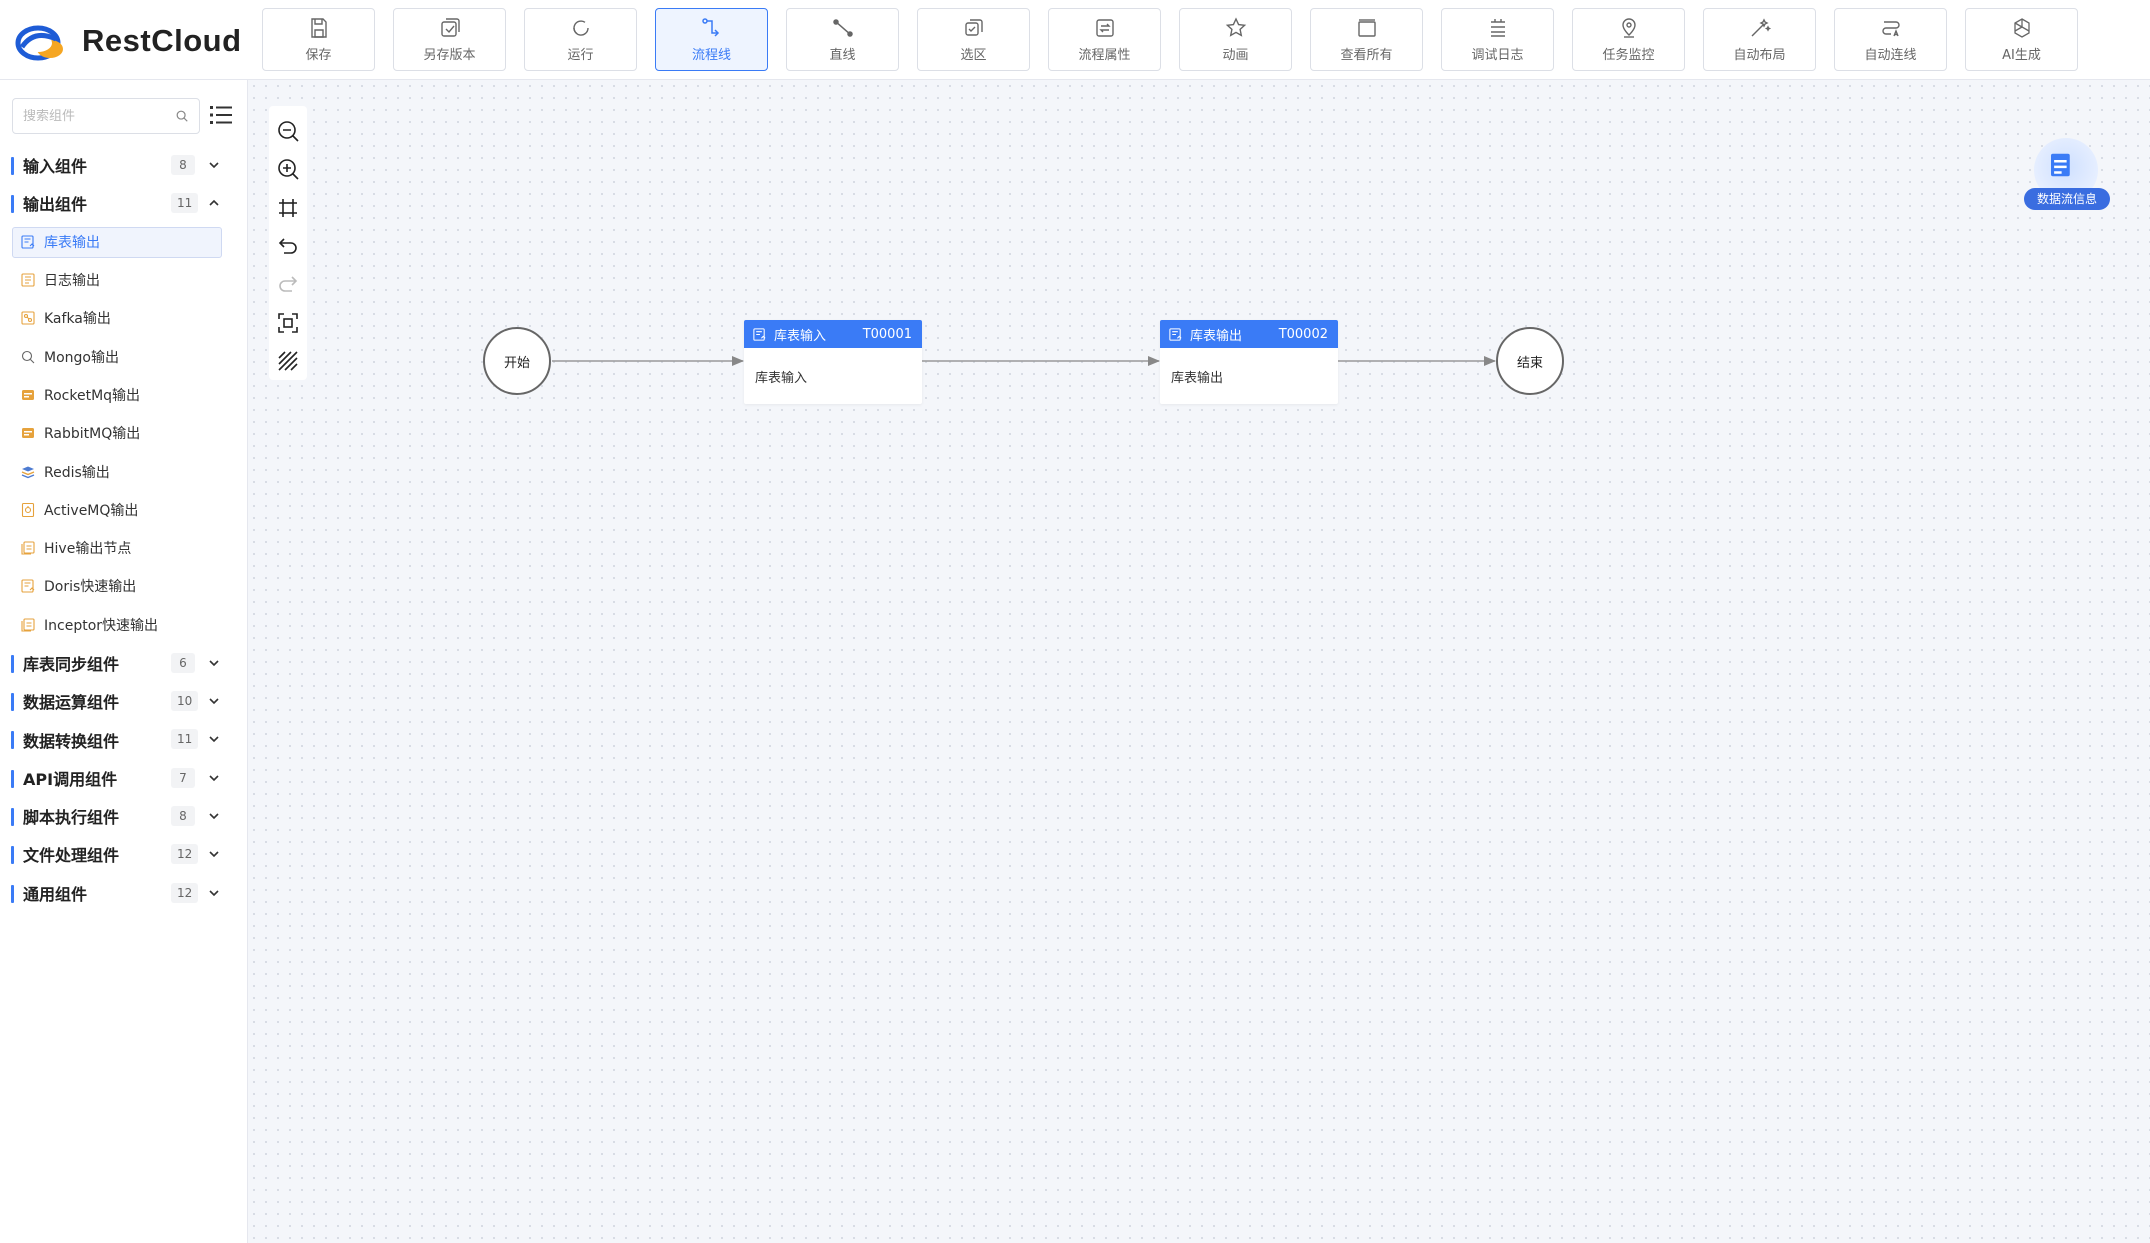 The height and width of the screenshot is (1243, 2150). I want to click on group-script-exec-components: 脚本执行组件 8, so click(124, 816).